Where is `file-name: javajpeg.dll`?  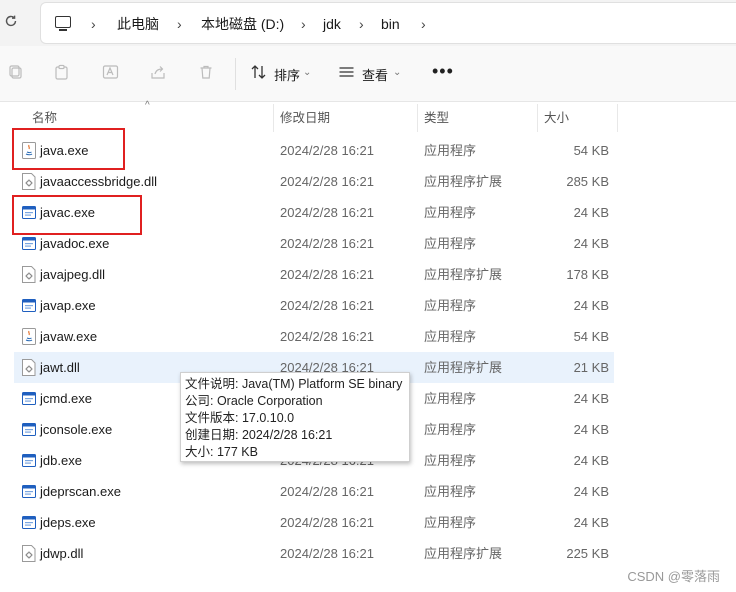
file-name: javajpeg.dll is located at coordinates (72, 274).